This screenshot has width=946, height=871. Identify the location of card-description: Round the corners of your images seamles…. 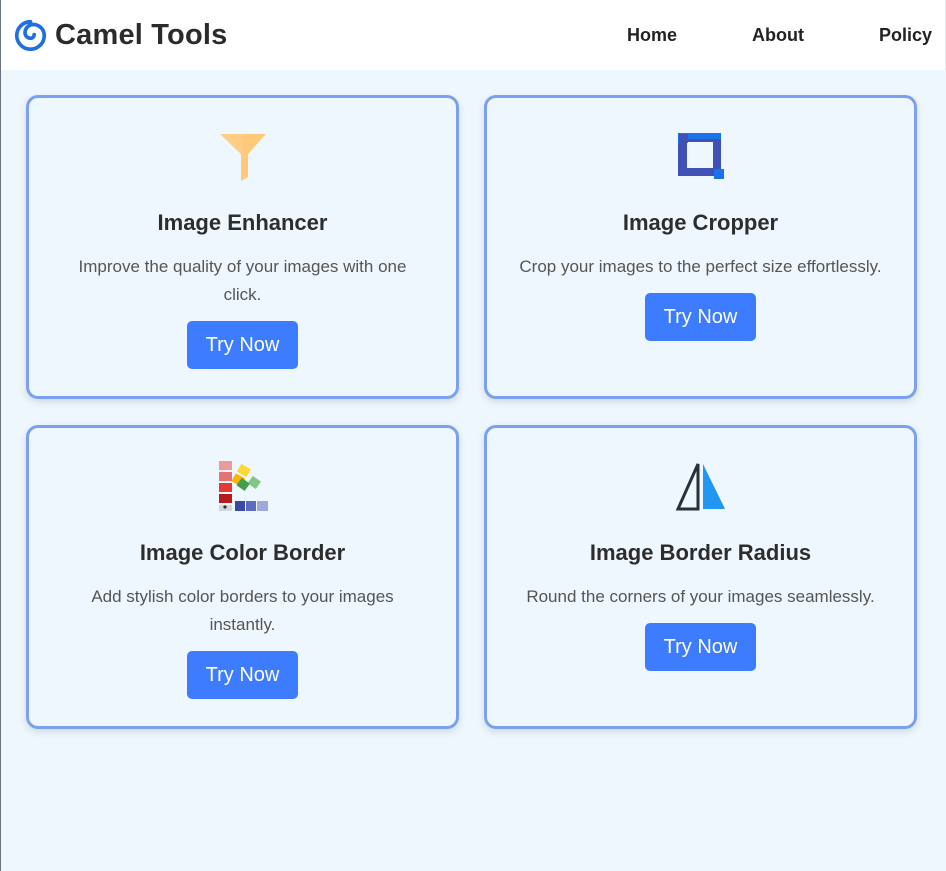
(700, 596).